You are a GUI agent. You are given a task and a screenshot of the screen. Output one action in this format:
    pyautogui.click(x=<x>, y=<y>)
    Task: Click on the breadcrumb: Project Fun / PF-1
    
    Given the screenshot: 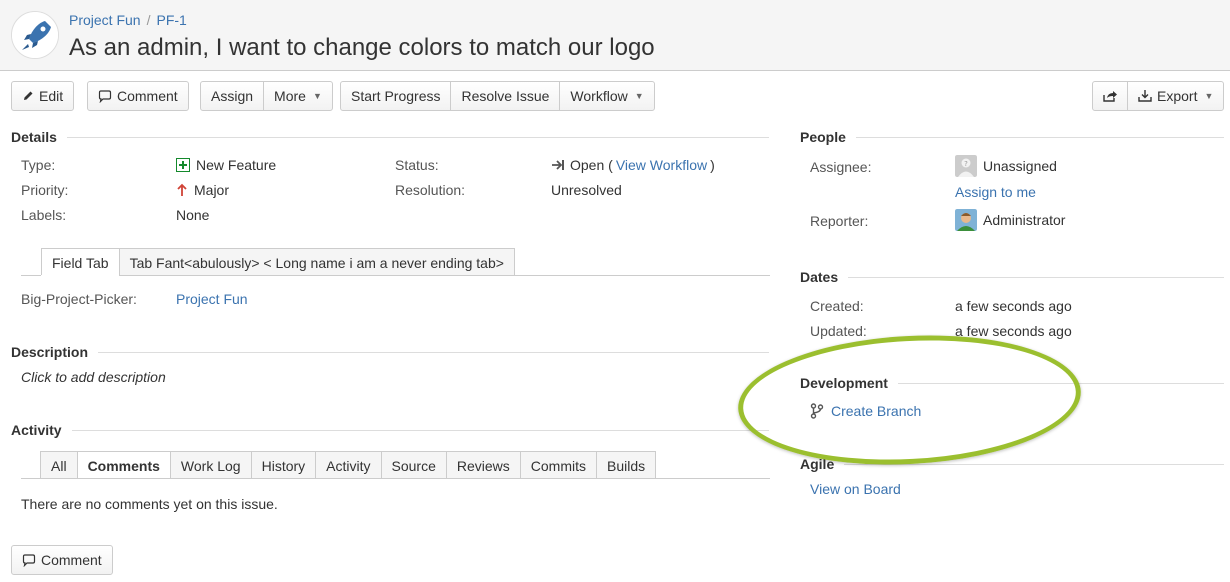 What is the action you would take?
    pyautogui.click(x=128, y=20)
    